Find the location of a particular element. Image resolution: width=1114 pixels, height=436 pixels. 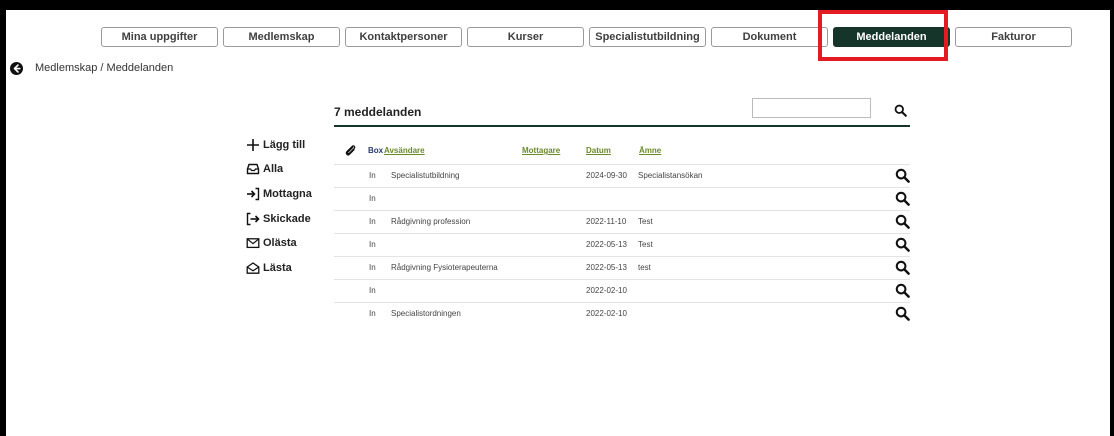

sign-out-icon is located at coordinates (253, 219).